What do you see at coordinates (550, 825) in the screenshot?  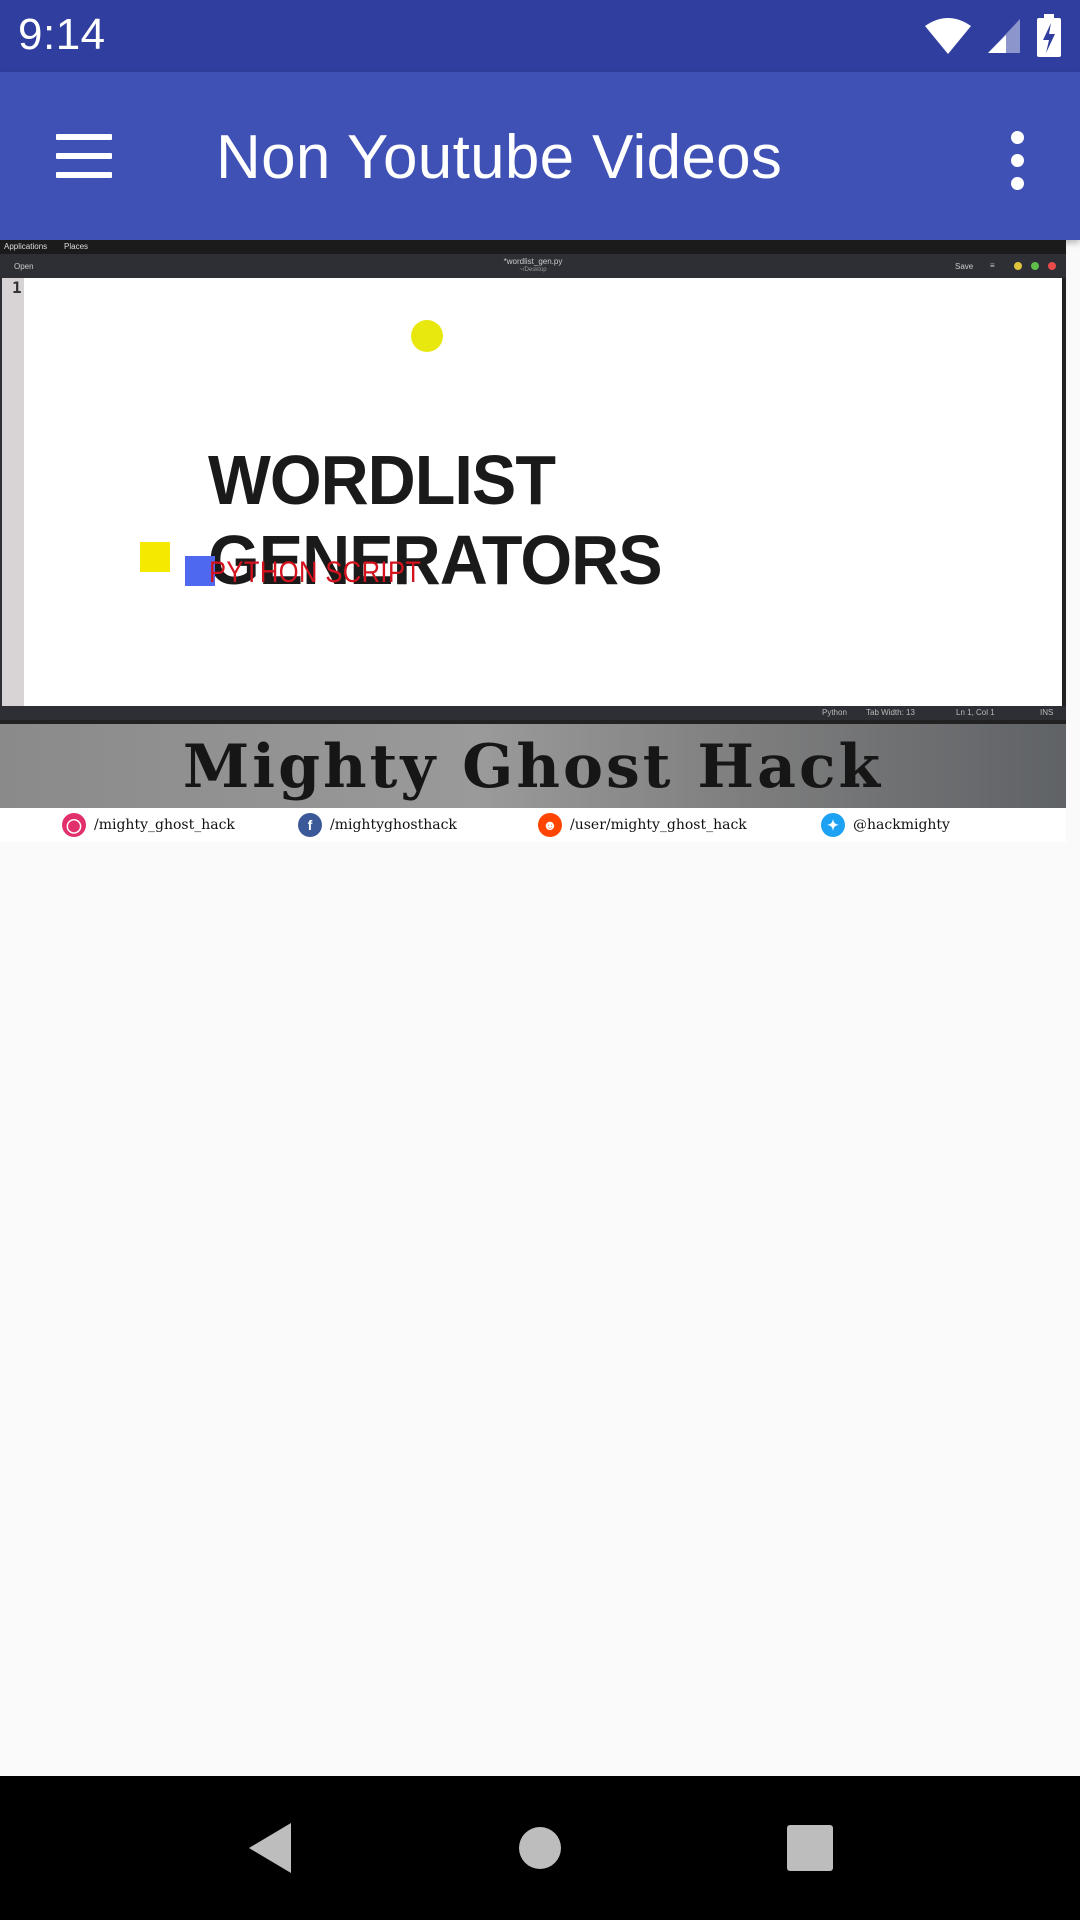 I see `reddit-icon: ☻` at bounding box center [550, 825].